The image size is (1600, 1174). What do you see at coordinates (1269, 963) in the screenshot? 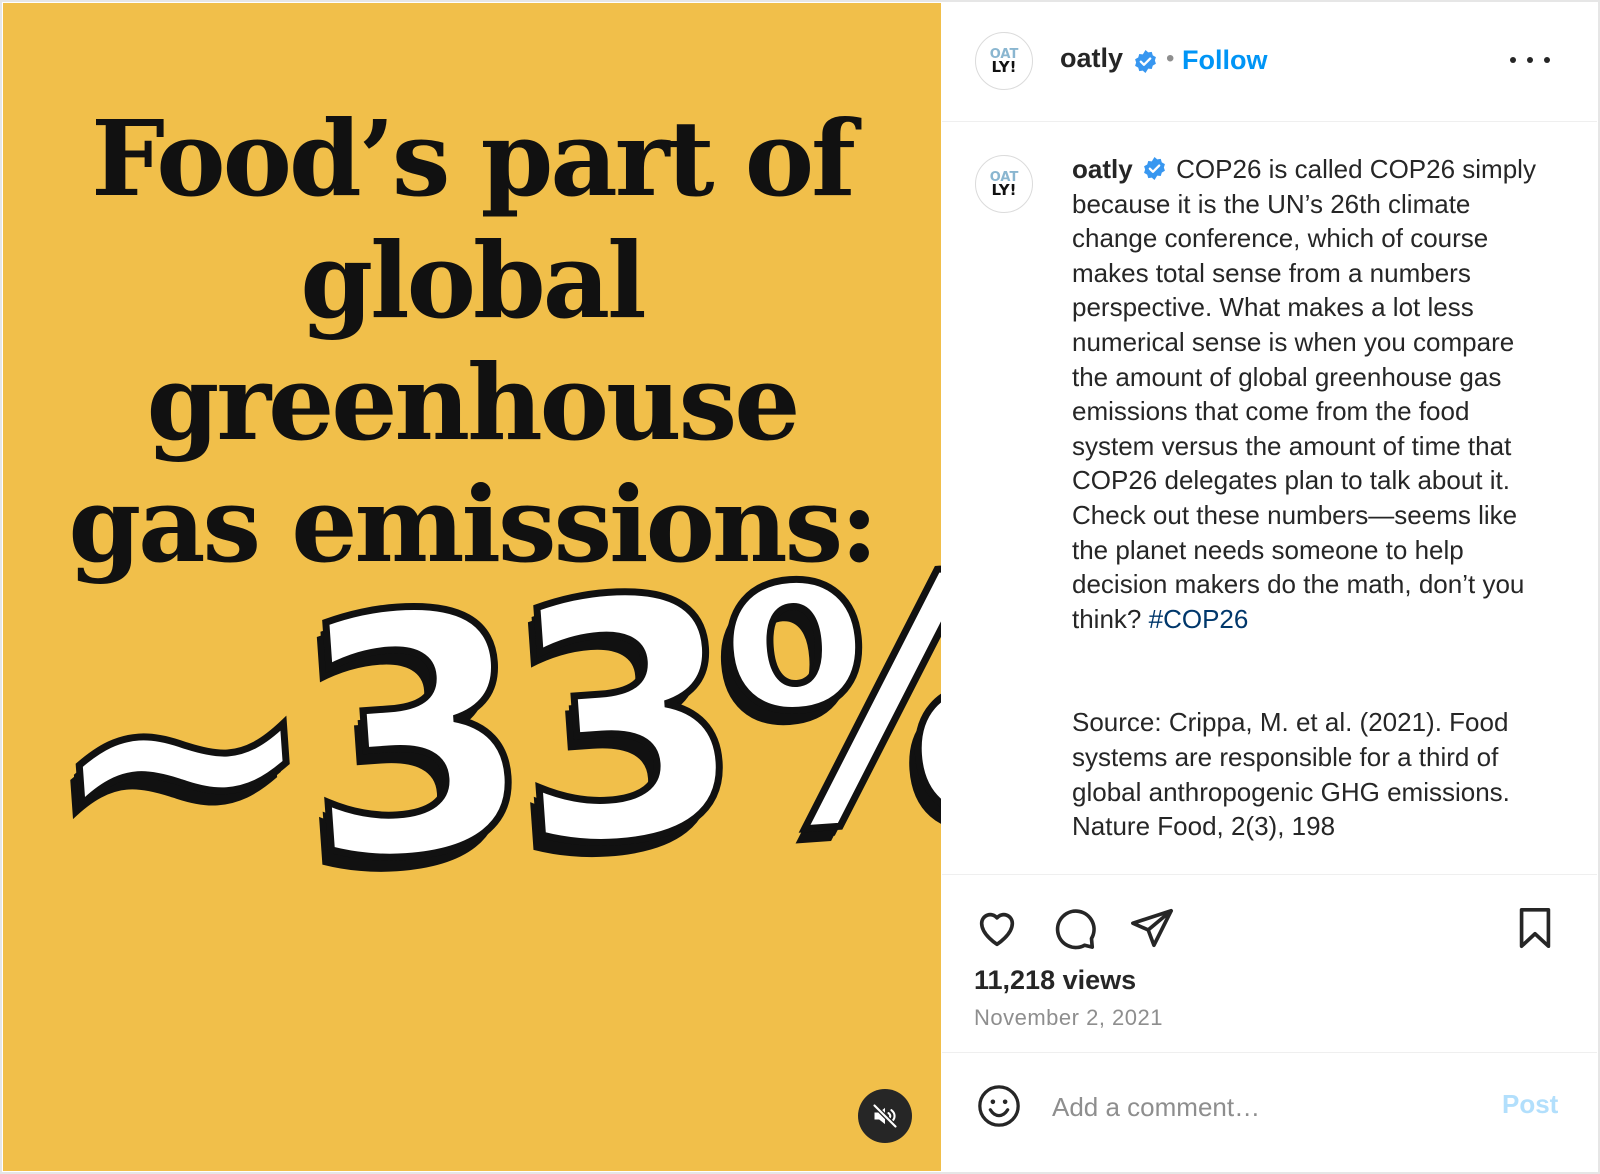
I see `action-bar: 11,218 views November 2, 2021` at bounding box center [1269, 963].